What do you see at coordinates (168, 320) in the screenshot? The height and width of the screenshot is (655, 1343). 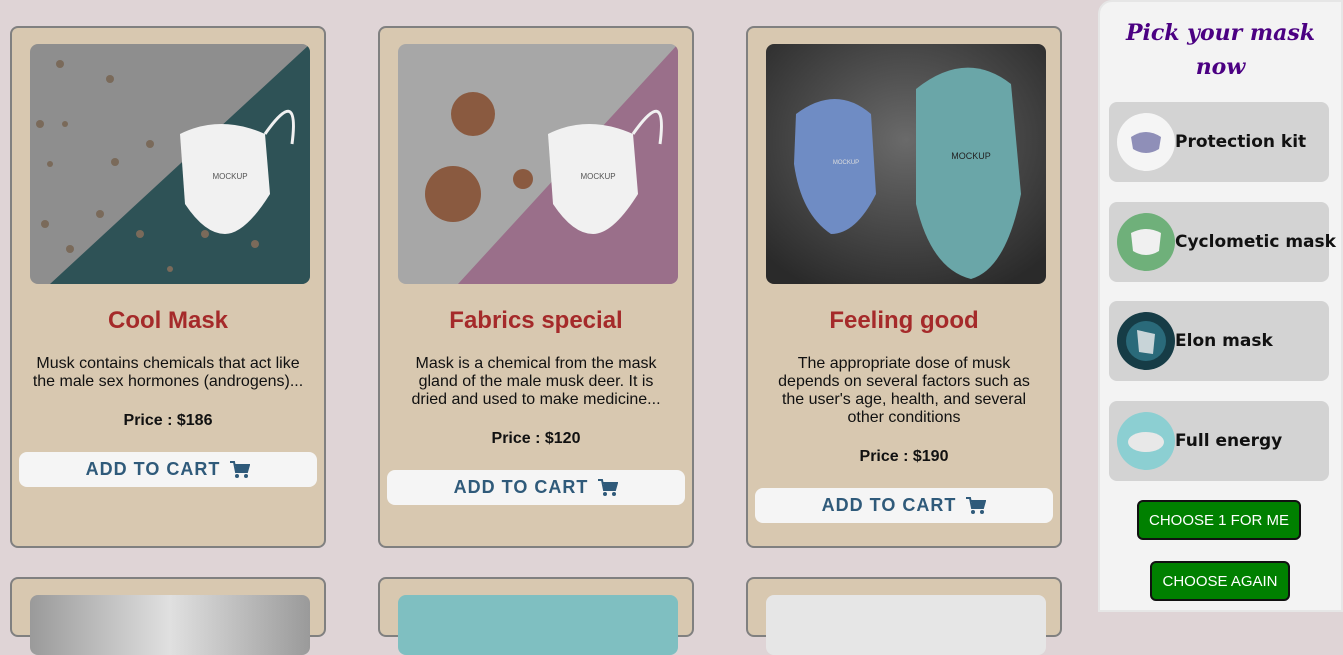 I see `product-title: Cool Mask` at bounding box center [168, 320].